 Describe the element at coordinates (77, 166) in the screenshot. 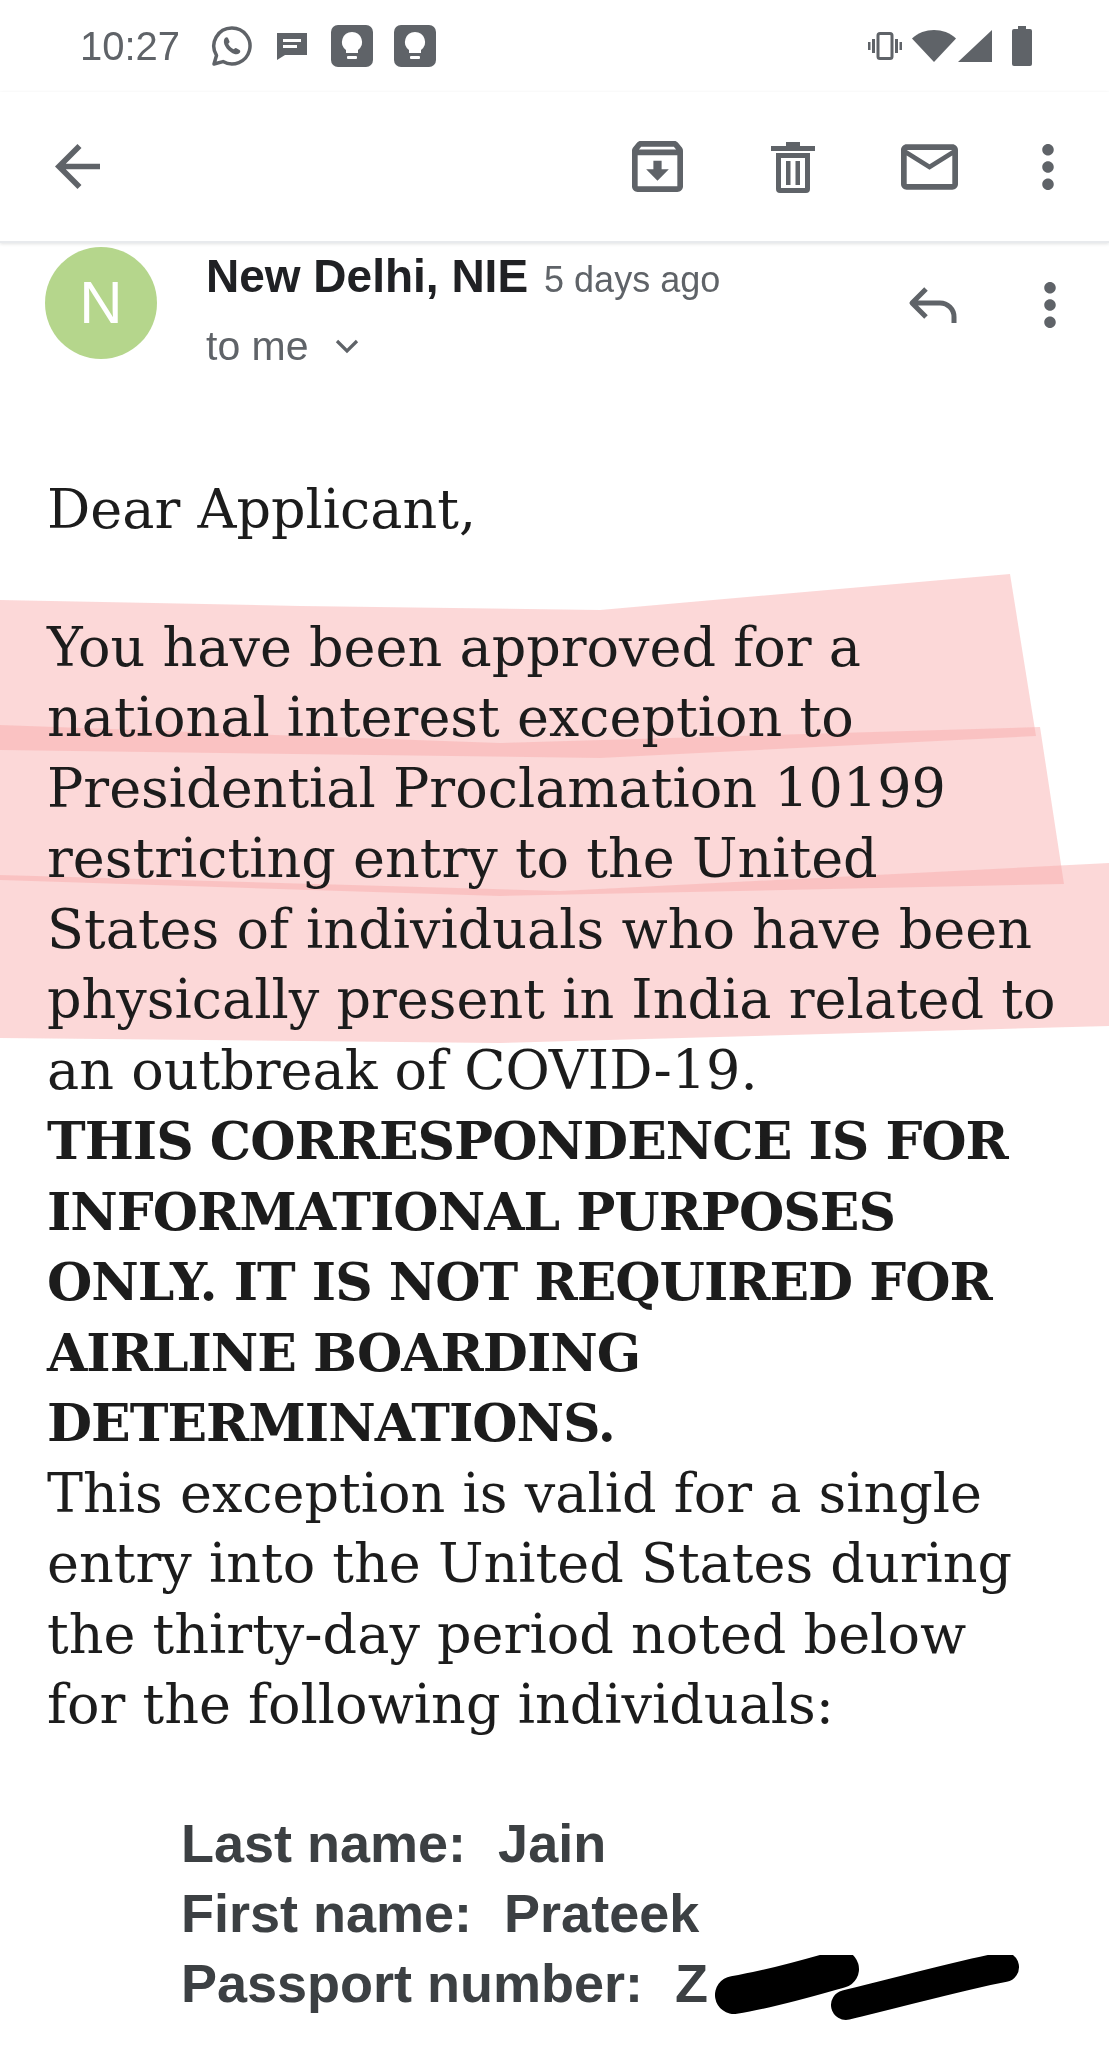

I see `arrow-left-icon` at that location.